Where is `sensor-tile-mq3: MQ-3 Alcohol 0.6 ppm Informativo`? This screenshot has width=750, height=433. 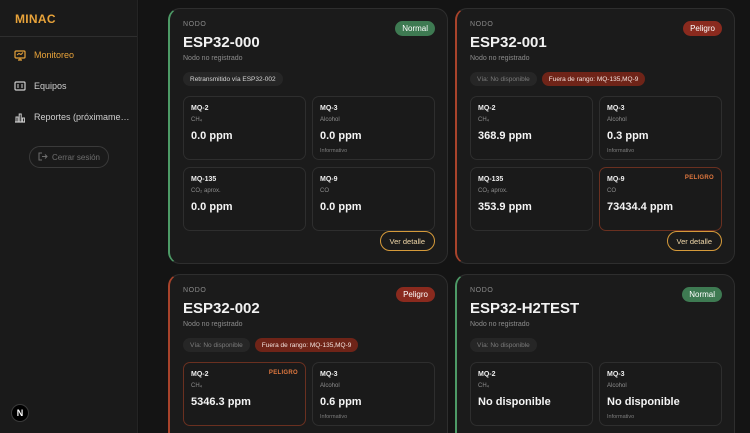 sensor-tile-mq3: MQ-3 Alcohol 0.6 ppm Informativo is located at coordinates (373, 394).